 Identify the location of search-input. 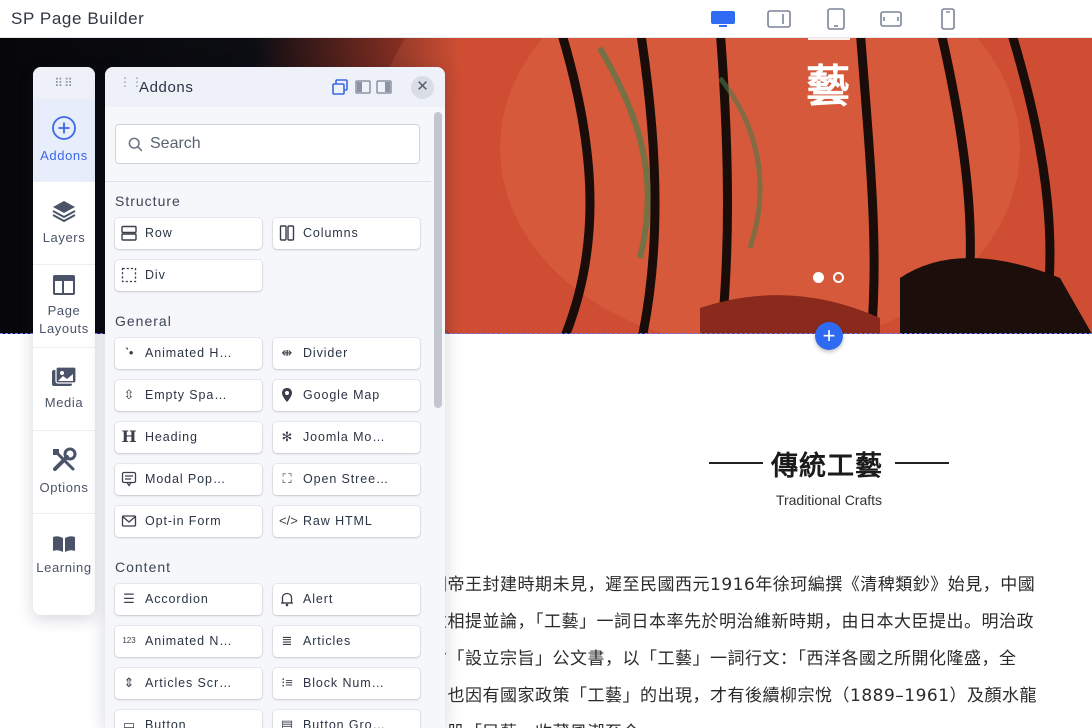
(280, 144).